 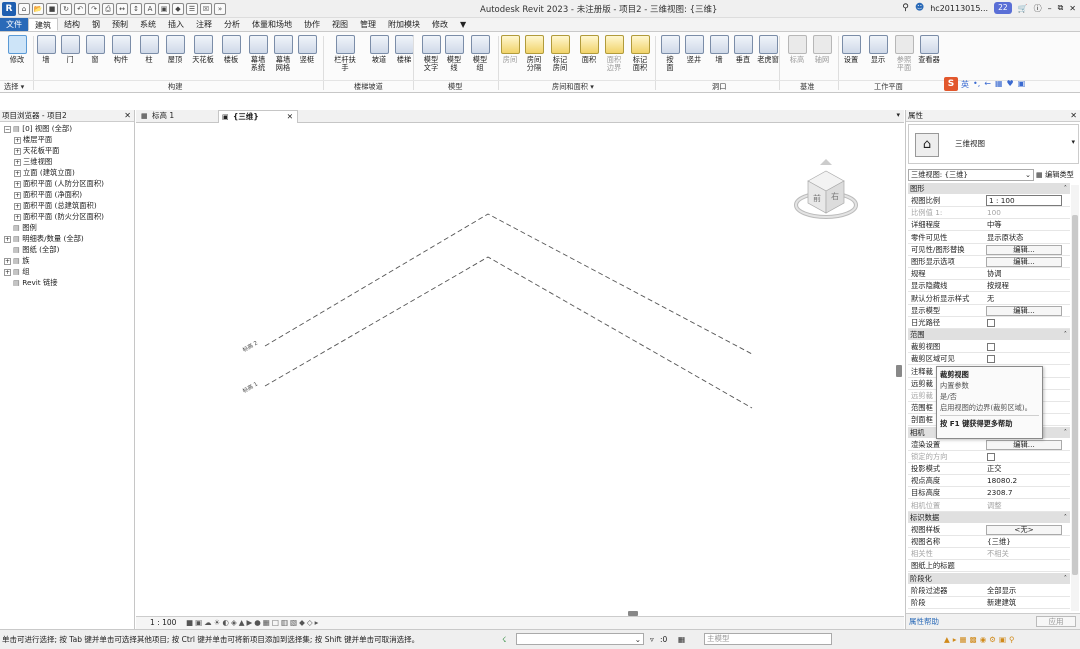 What do you see at coordinates (589, 49) in the screenshot?
I see `ribbon-tool: 面积` at bounding box center [589, 49].